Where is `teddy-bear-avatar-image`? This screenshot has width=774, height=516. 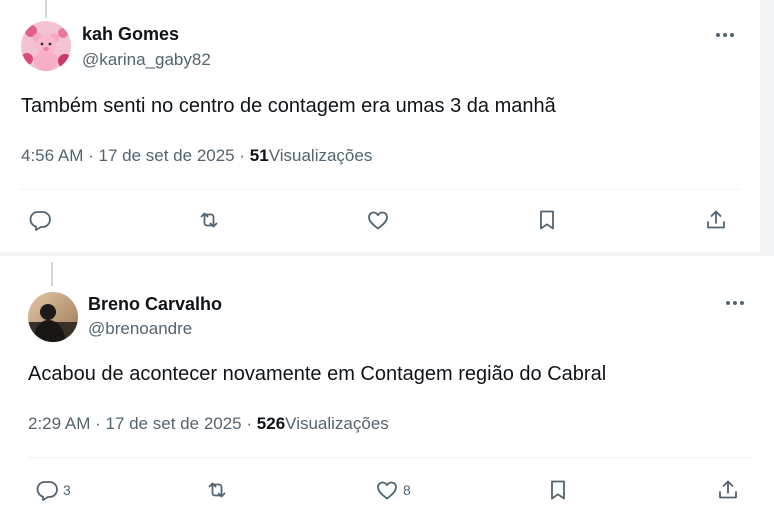 teddy-bear-avatar-image is located at coordinates (46, 46).